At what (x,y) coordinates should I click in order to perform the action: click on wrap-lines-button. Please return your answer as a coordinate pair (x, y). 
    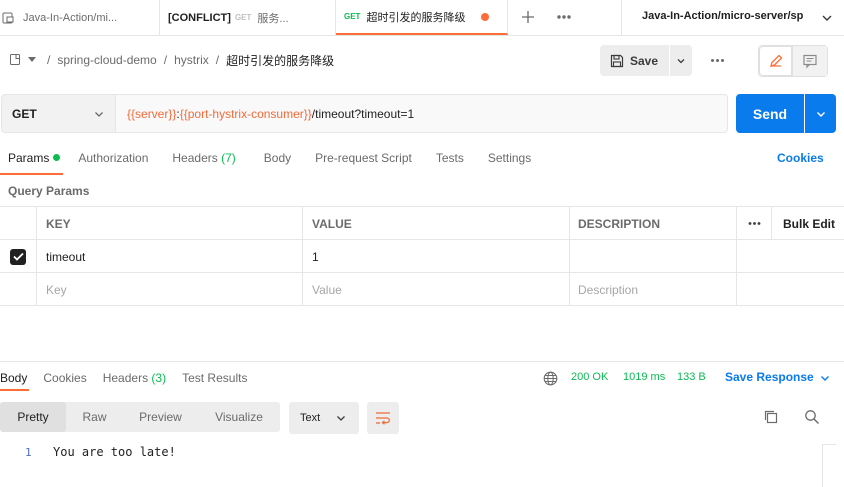
    Looking at the image, I should click on (383, 418).